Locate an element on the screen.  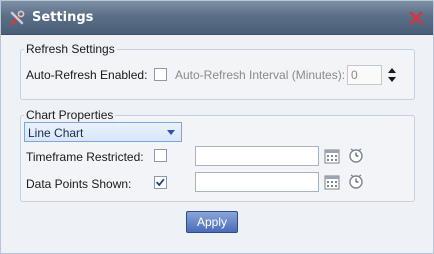
checkmark-icon is located at coordinates (160, 182).